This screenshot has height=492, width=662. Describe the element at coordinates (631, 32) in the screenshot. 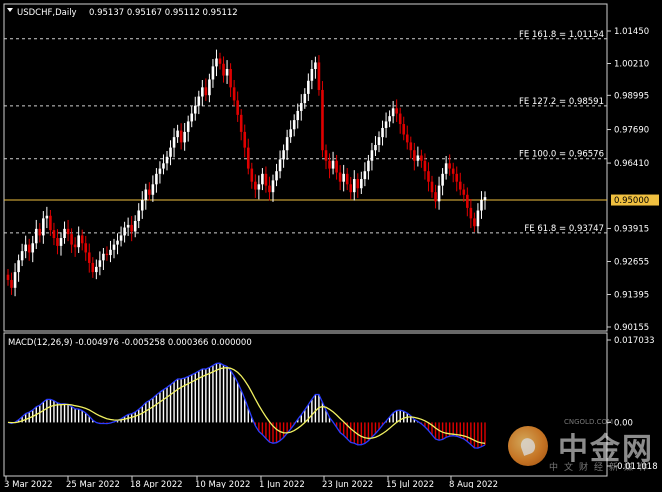

I see `price-tick-label: 1.01450` at that location.